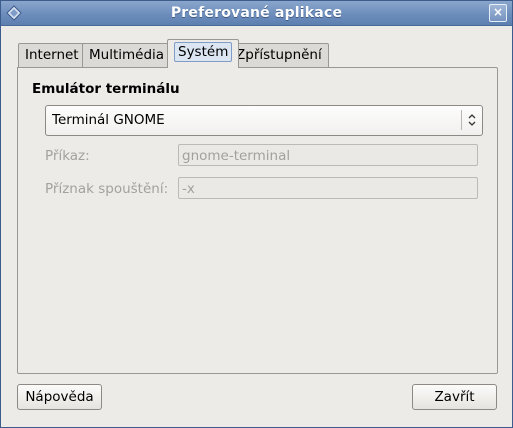  Describe the element at coordinates (106, 89) in the screenshot. I see `terminal-emulator-heading: Emulátor terminálu` at that location.